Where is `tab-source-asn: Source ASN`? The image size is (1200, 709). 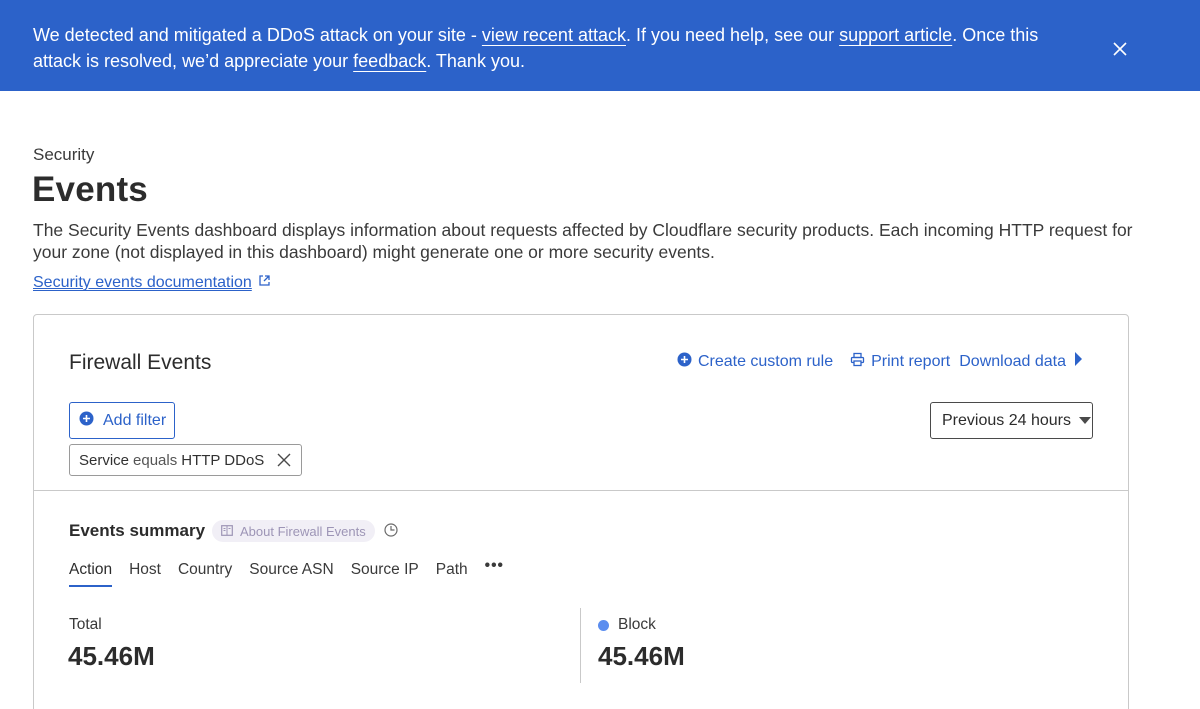 tab-source-asn: Source ASN is located at coordinates (291, 574).